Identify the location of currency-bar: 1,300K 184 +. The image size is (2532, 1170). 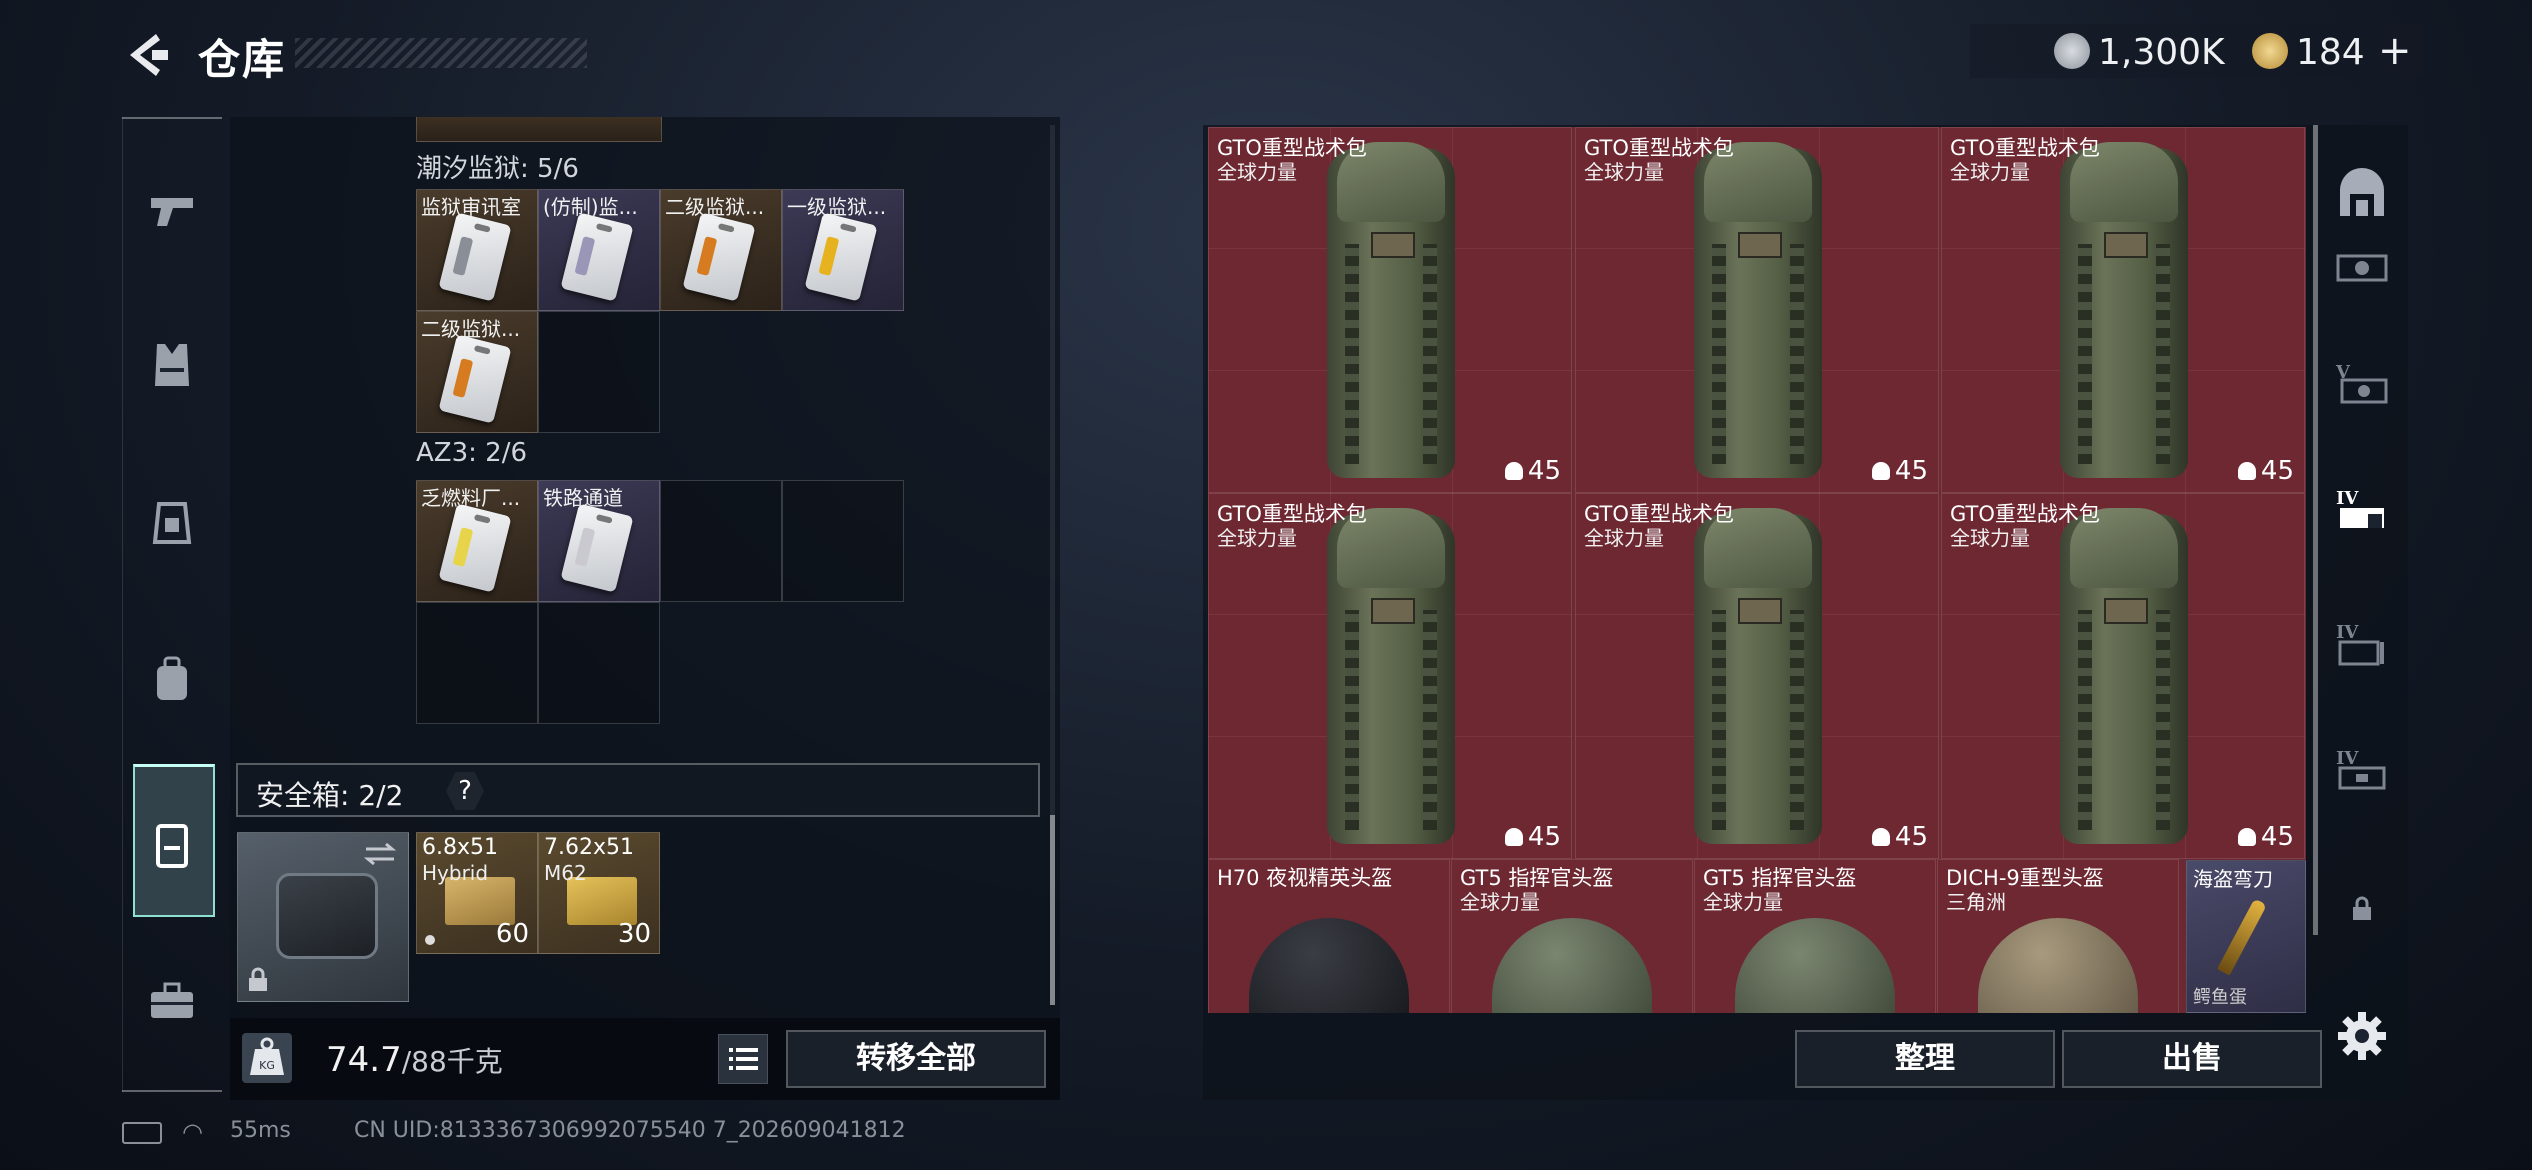
(2197, 51).